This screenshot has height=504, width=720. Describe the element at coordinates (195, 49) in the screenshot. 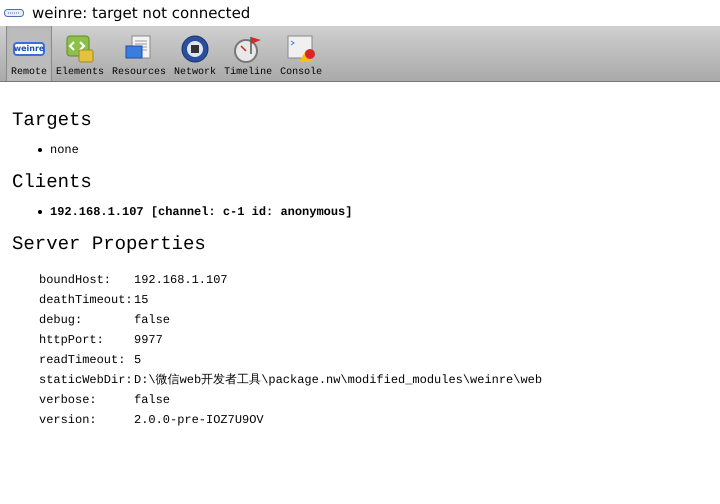

I see `globe-plug-icon` at that location.